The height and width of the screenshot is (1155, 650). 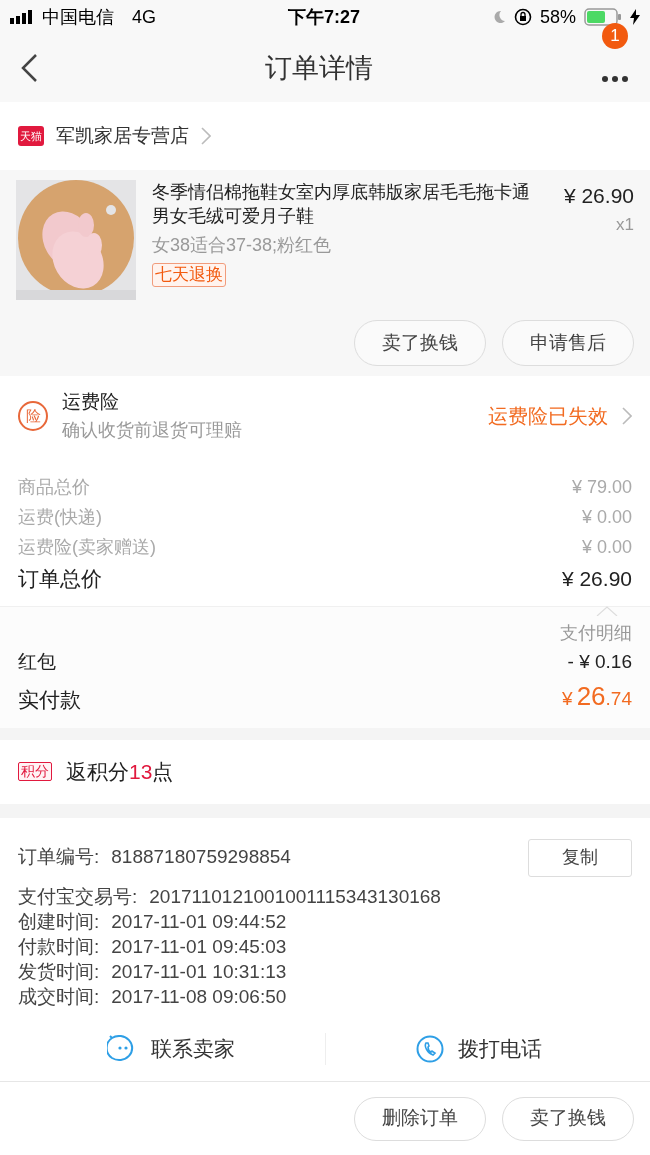 I want to click on points-text: 返积分13点, so click(x=120, y=771).